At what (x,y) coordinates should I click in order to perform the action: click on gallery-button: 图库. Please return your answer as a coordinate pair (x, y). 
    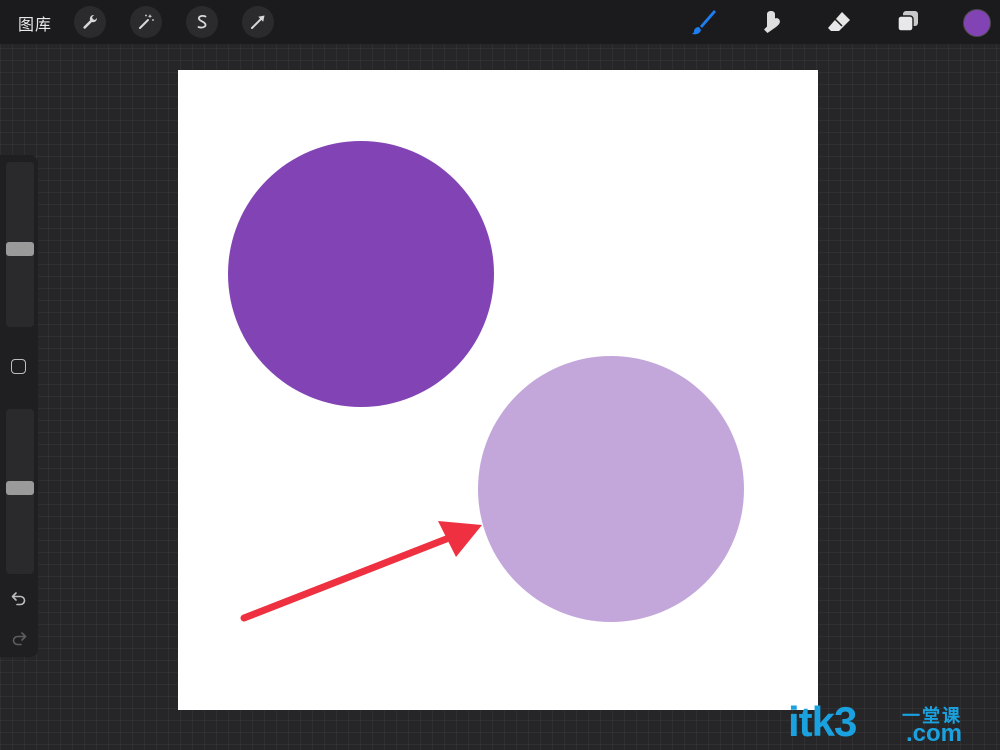
    Looking at the image, I should click on (35, 23).